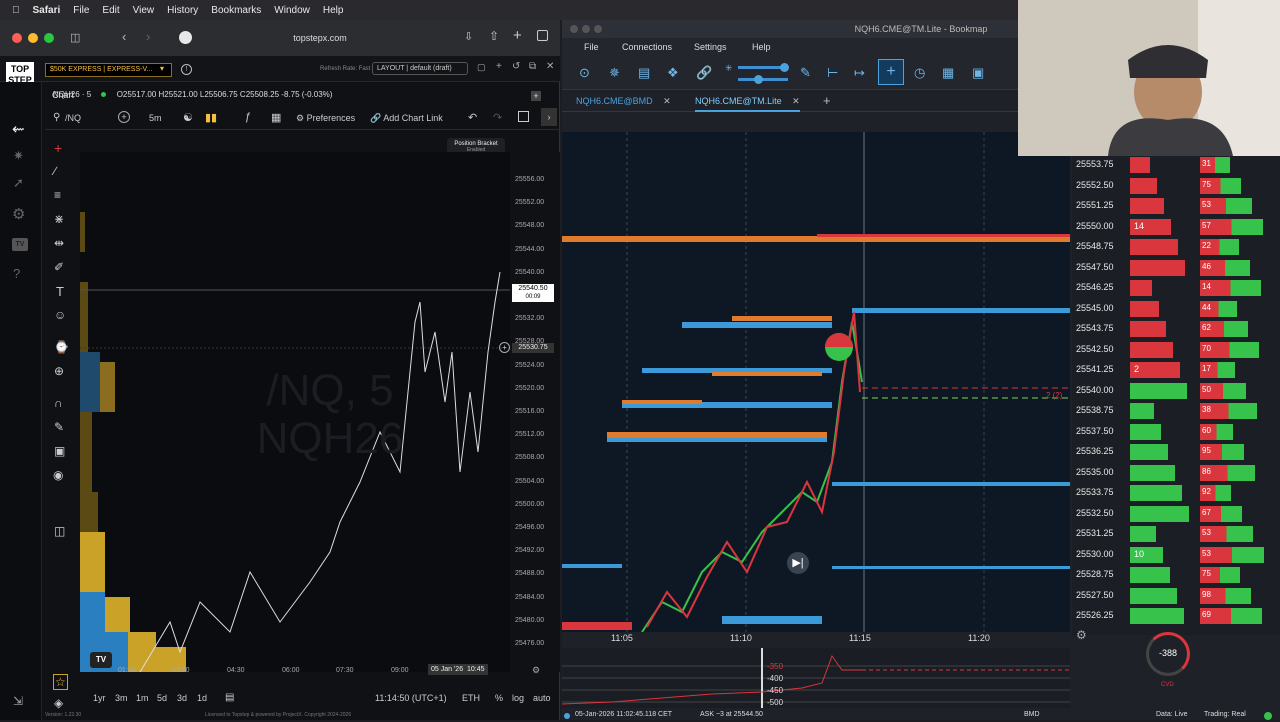 The image size is (1280, 722). What do you see at coordinates (1176, 227) in the screenshot?
I see `ladder-row: 25550.00 14 57` at bounding box center [1176, 227].